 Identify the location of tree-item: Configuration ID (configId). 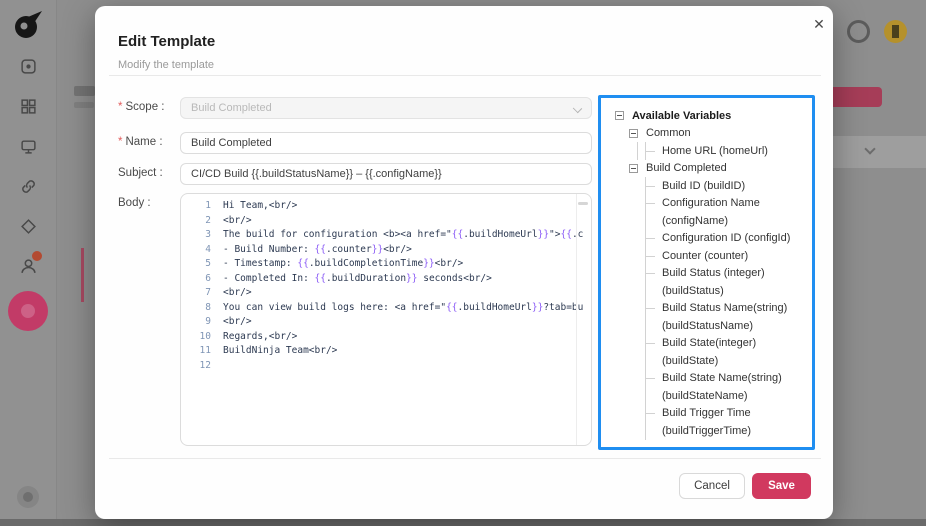
(706, 238).